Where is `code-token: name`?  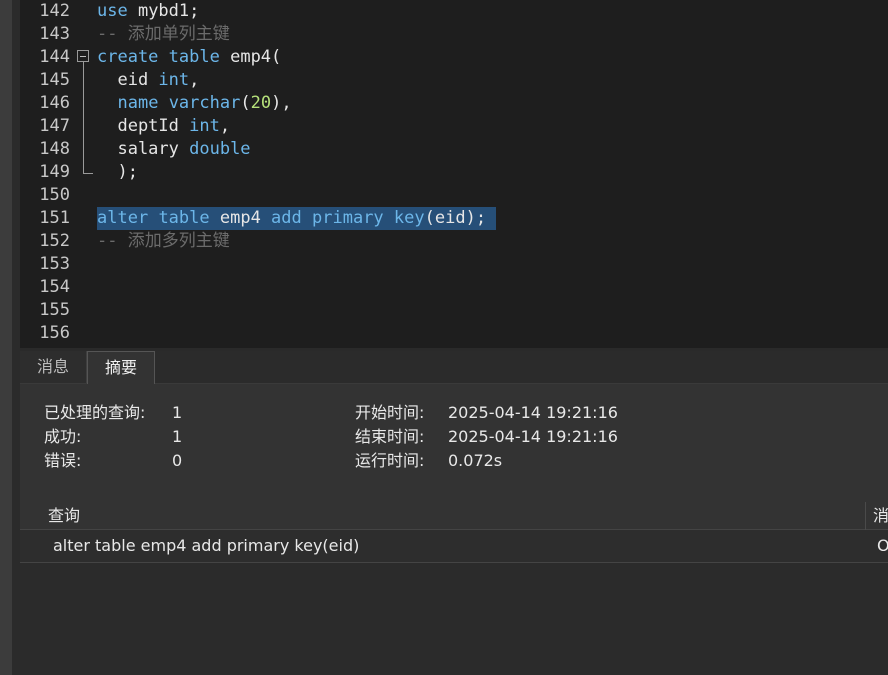
code-token: name is located at coordinates (138, 103).